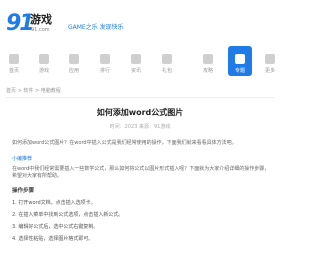 The height and width of the screenshot is (260, 320). What do you see at coordinates (135, 71) in the screenshot?
I see `nav-label: 资讯` at bounding box center [135, 71].